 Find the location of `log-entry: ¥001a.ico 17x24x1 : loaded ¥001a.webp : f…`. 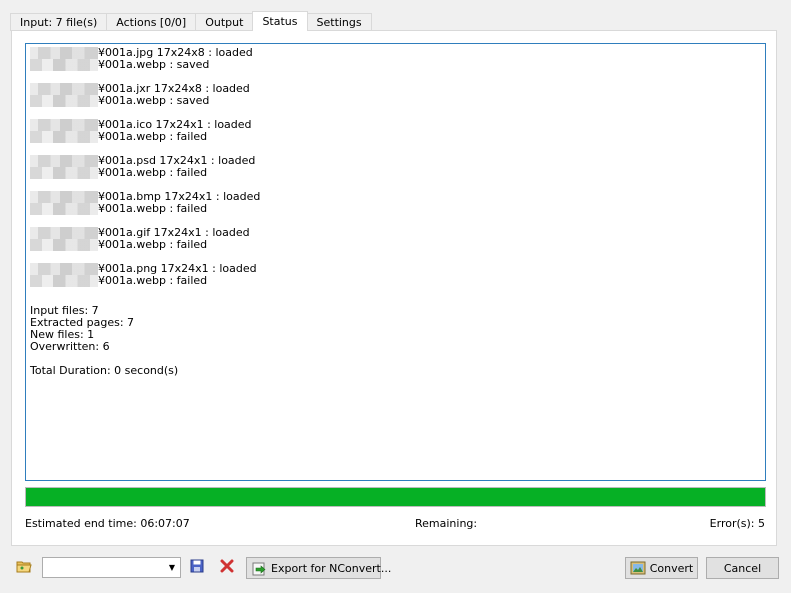

log-entry: ¥001a.ico 17x24x1 : loaded ¥001a.webp : f… is located at coordinates (397, 131).